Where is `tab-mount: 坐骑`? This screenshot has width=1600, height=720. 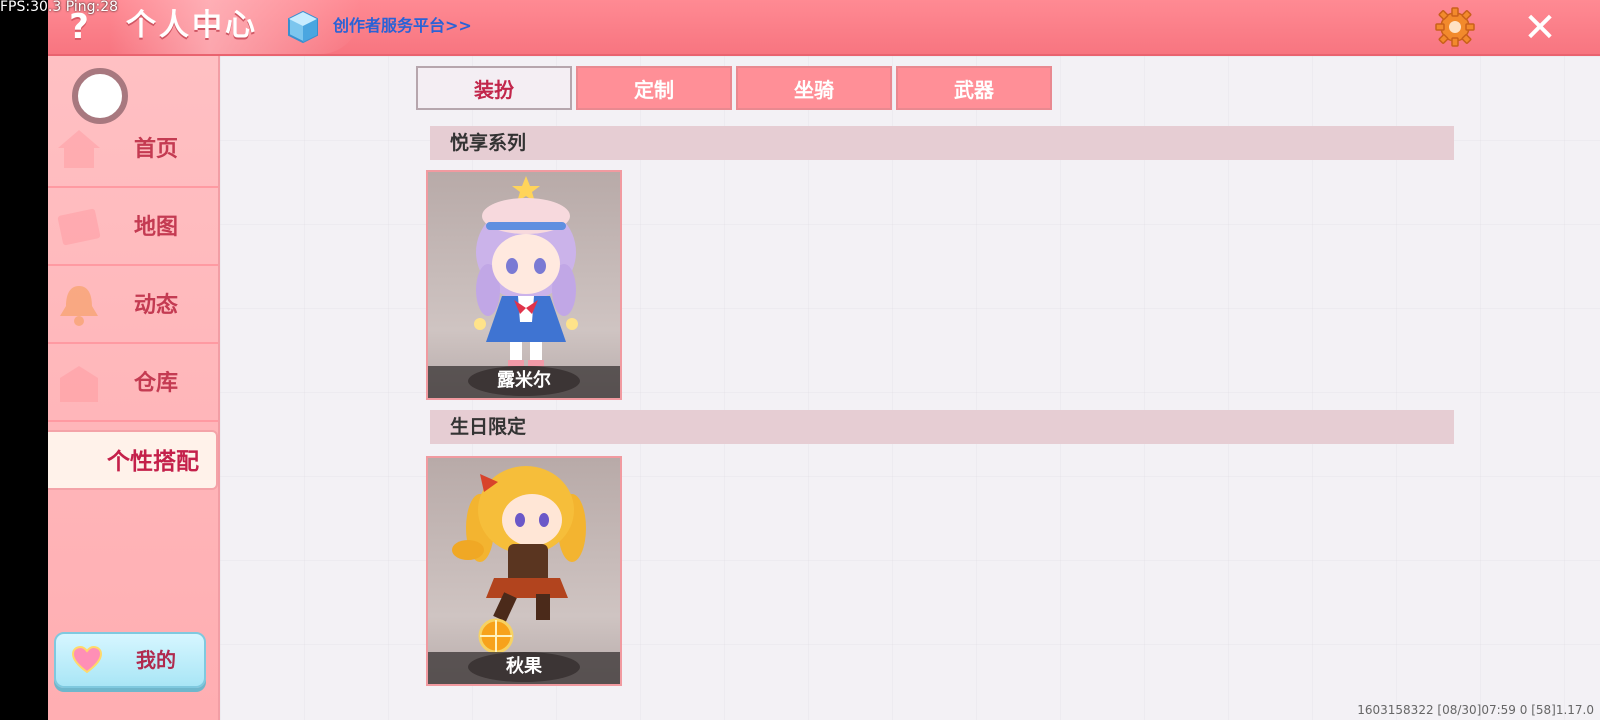 tab-mount: 坐骑 is located at coordinates (814, 88).